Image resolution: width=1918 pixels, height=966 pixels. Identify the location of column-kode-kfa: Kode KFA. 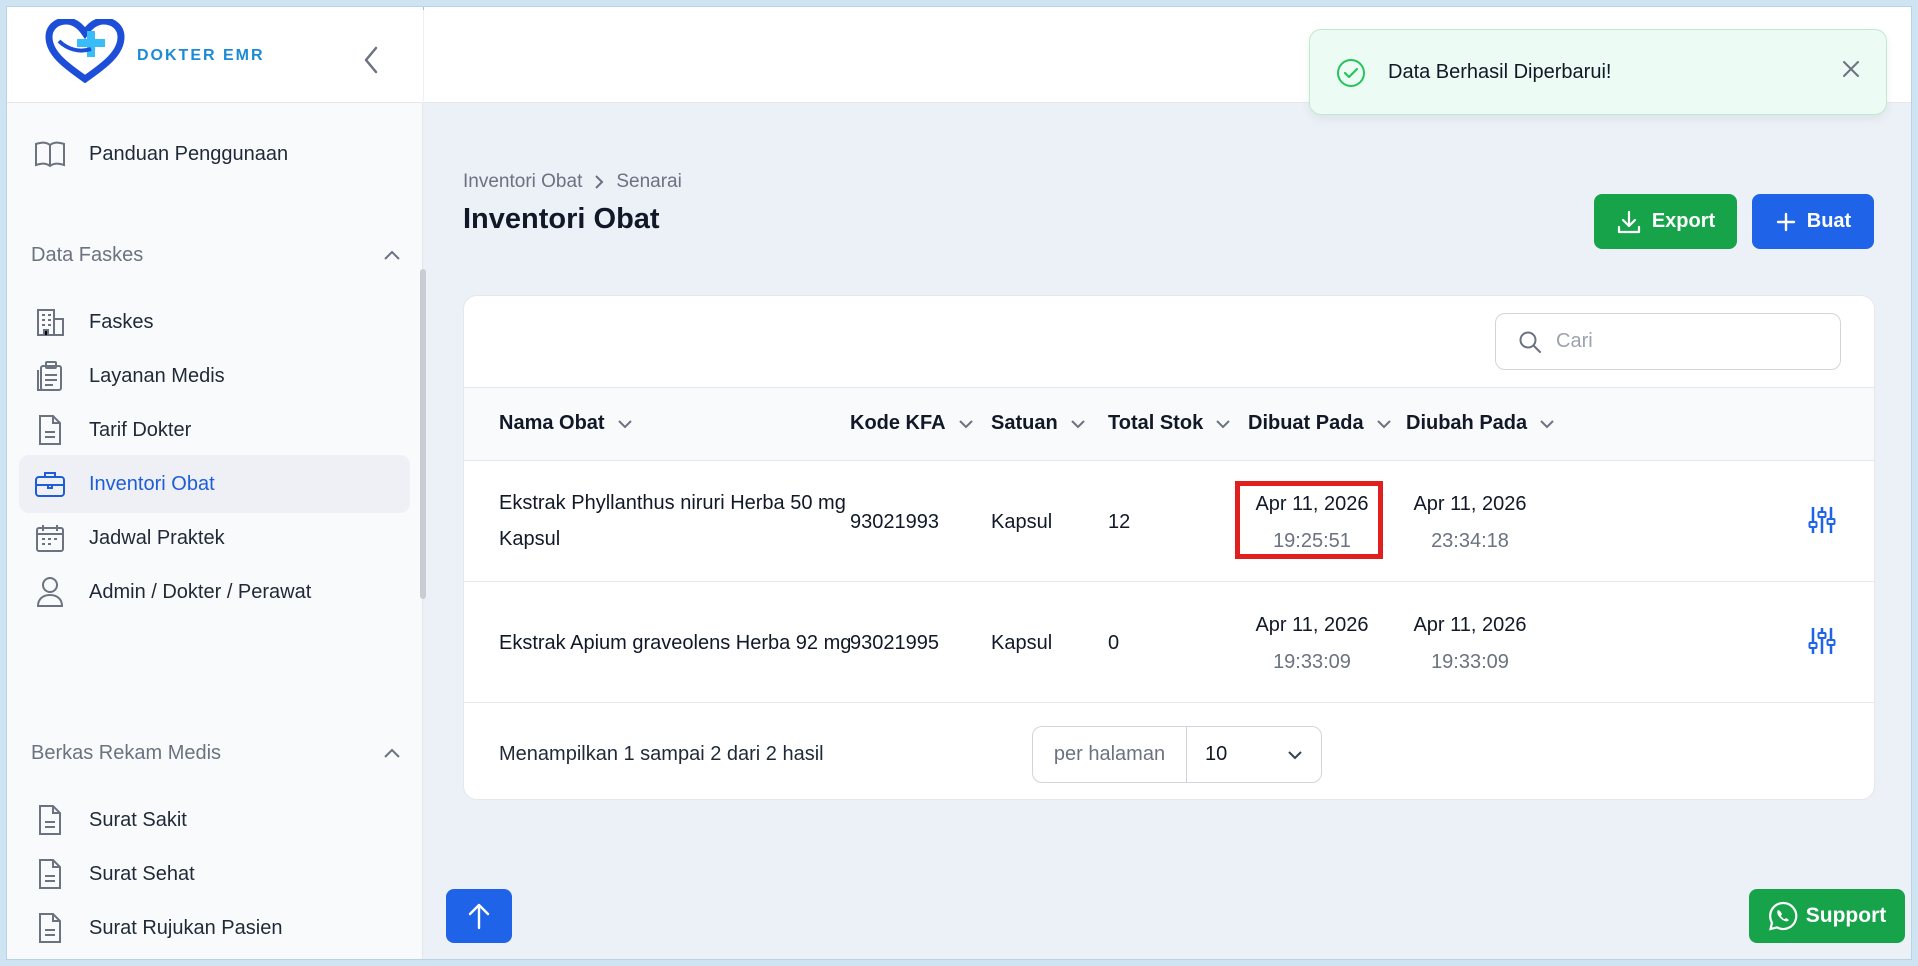
(912, 423).